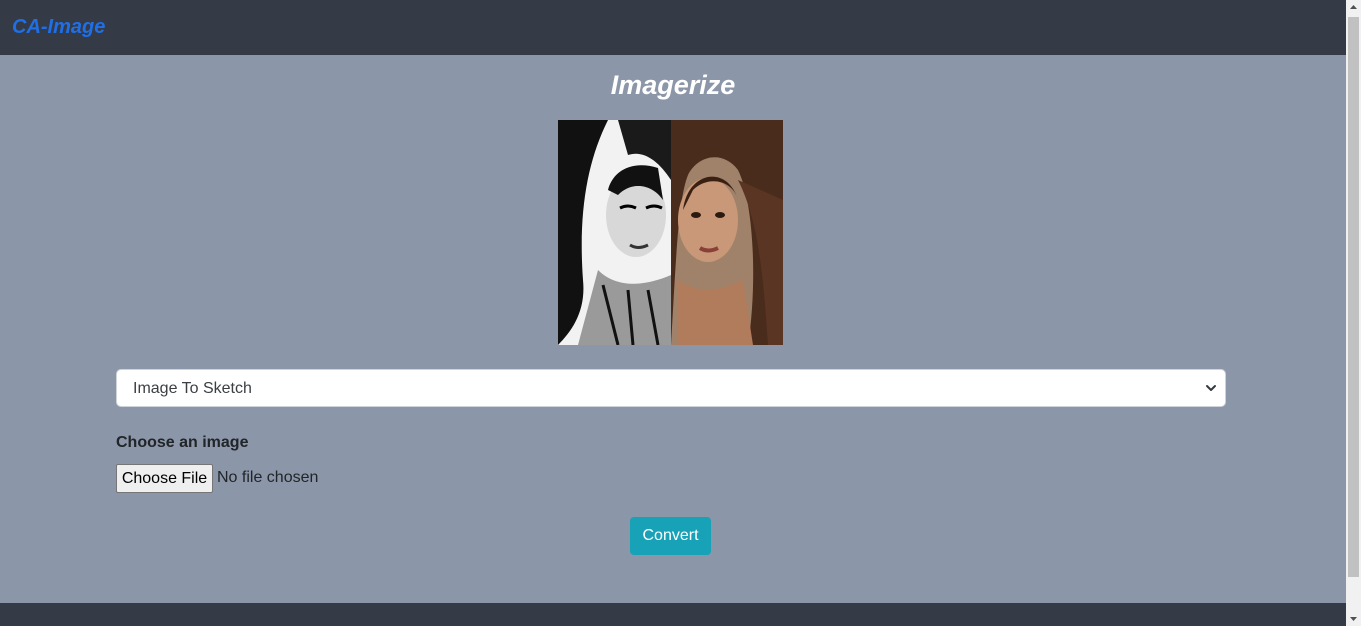 The image size is (1361, 626). I want to click on scroll-down-icon, so click(1353, 618).